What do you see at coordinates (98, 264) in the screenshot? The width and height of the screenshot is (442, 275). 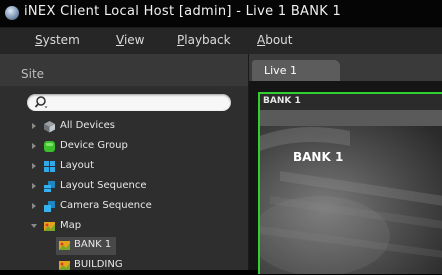 I see `tree-item-label: BUILDING` at bounding box center [98, 264].